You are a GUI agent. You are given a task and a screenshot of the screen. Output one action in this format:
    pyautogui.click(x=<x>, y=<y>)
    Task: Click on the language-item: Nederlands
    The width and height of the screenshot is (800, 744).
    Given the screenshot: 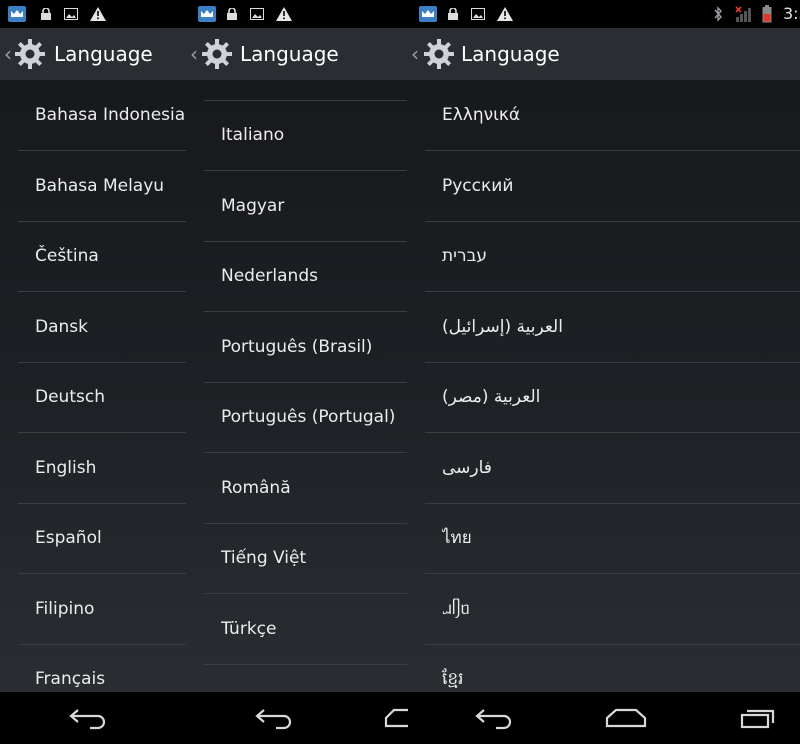 What is the action you would take?
    pyautogui.click(x=314, y=276)
    